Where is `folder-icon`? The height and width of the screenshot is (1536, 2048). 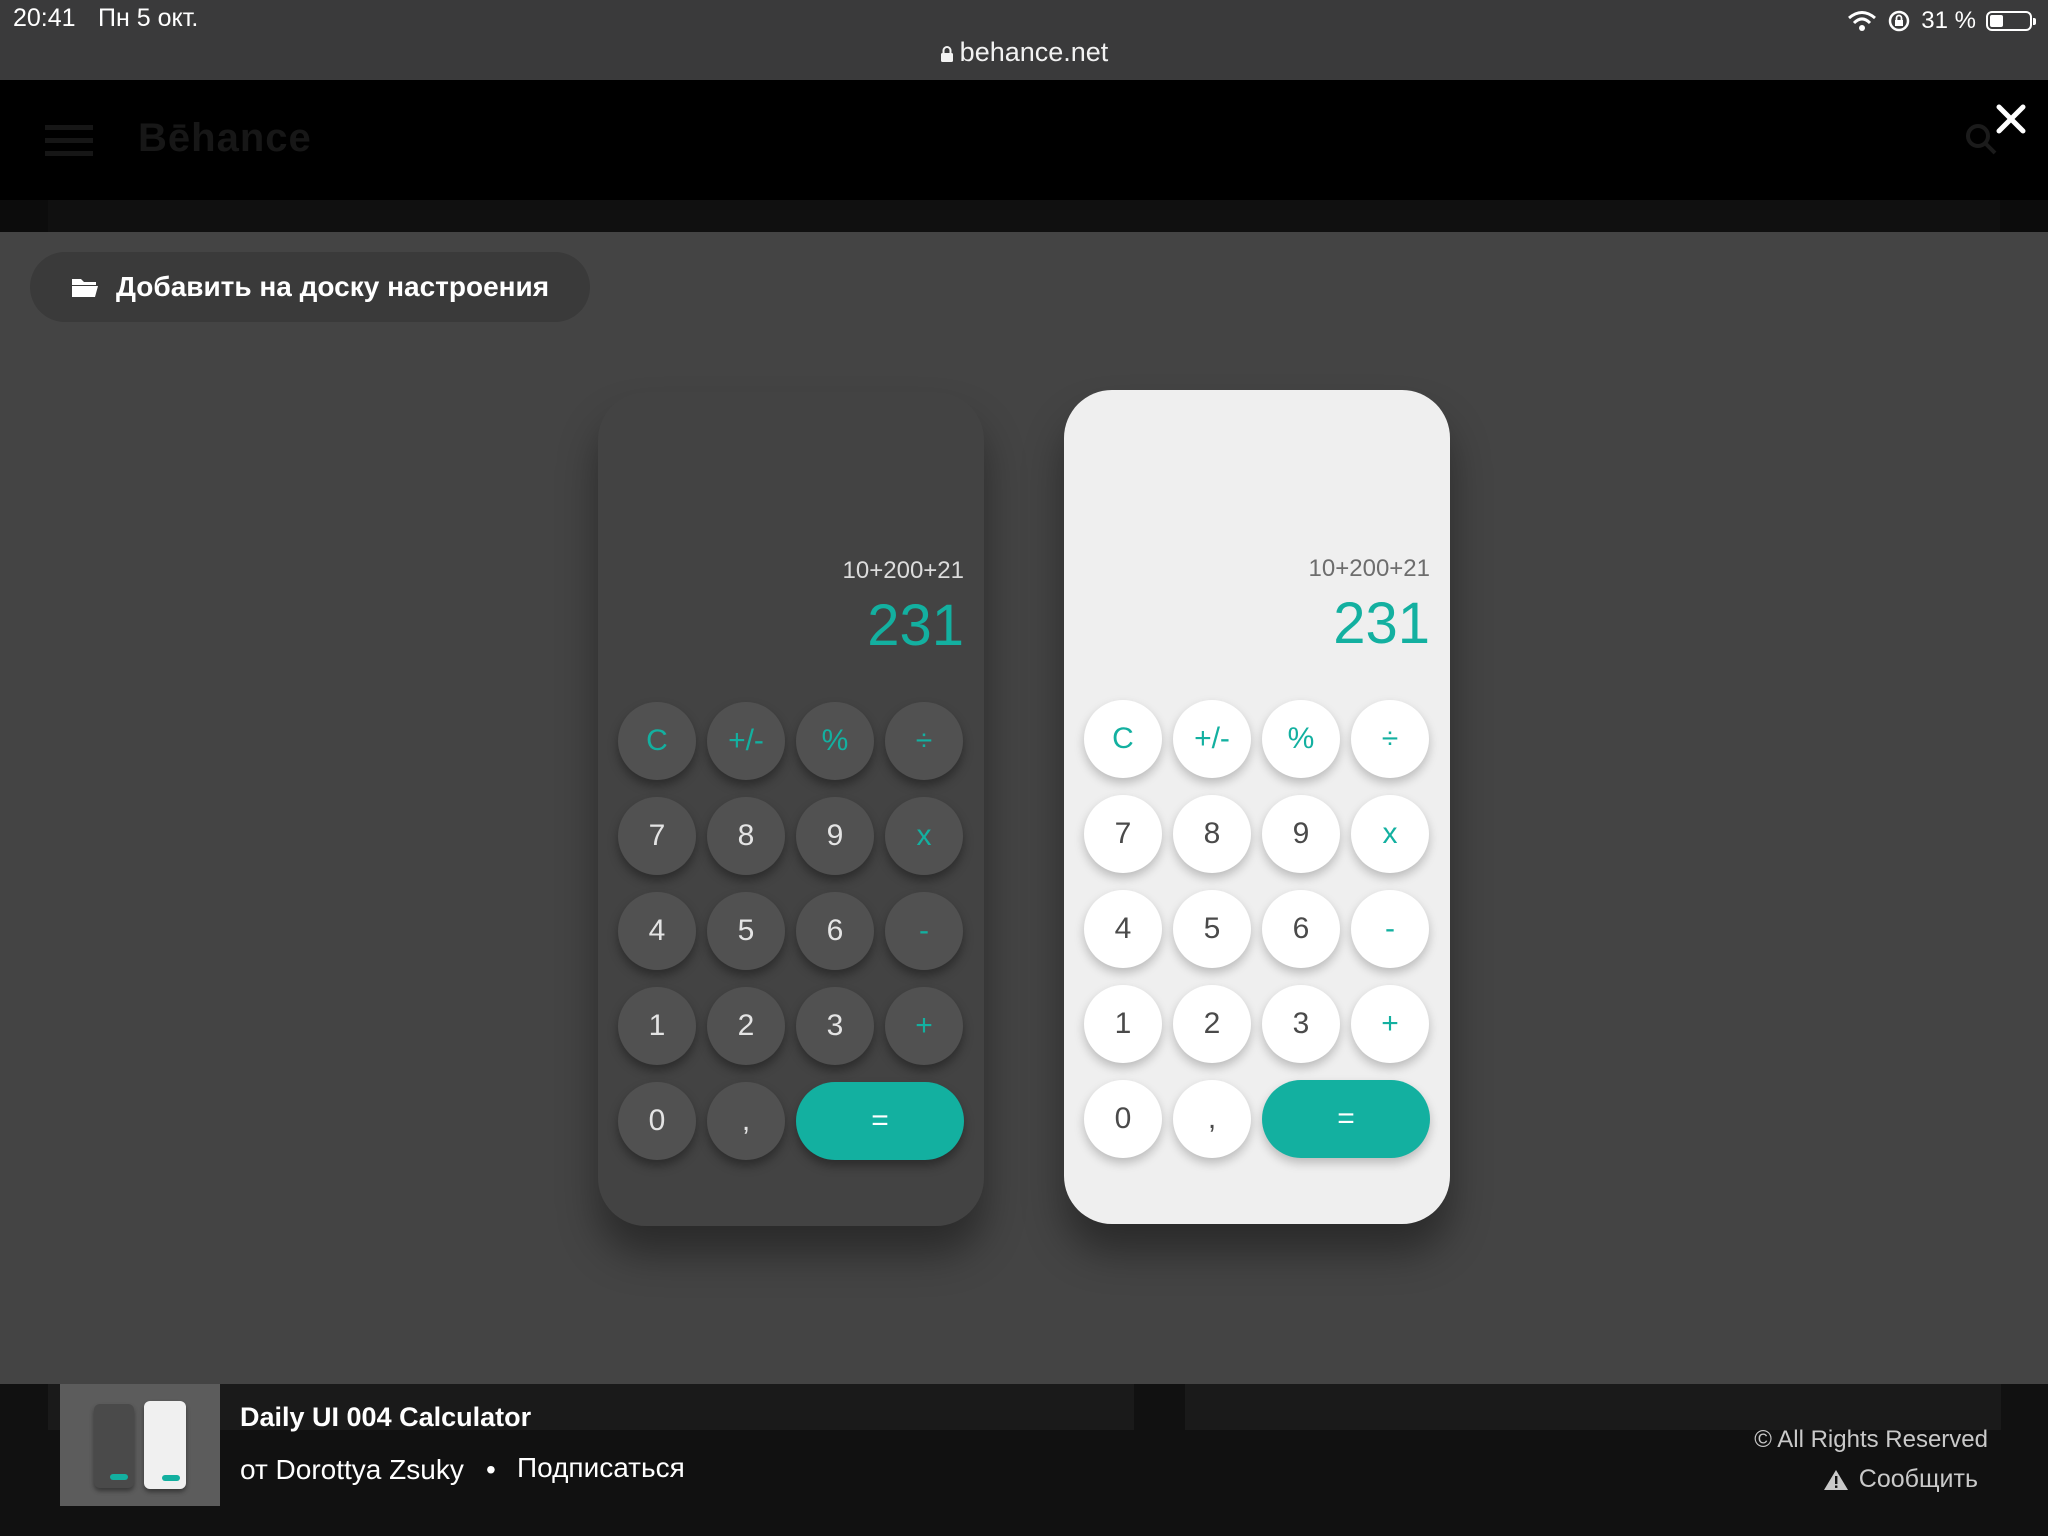 folder-icon is located at coordinates (85, 288).